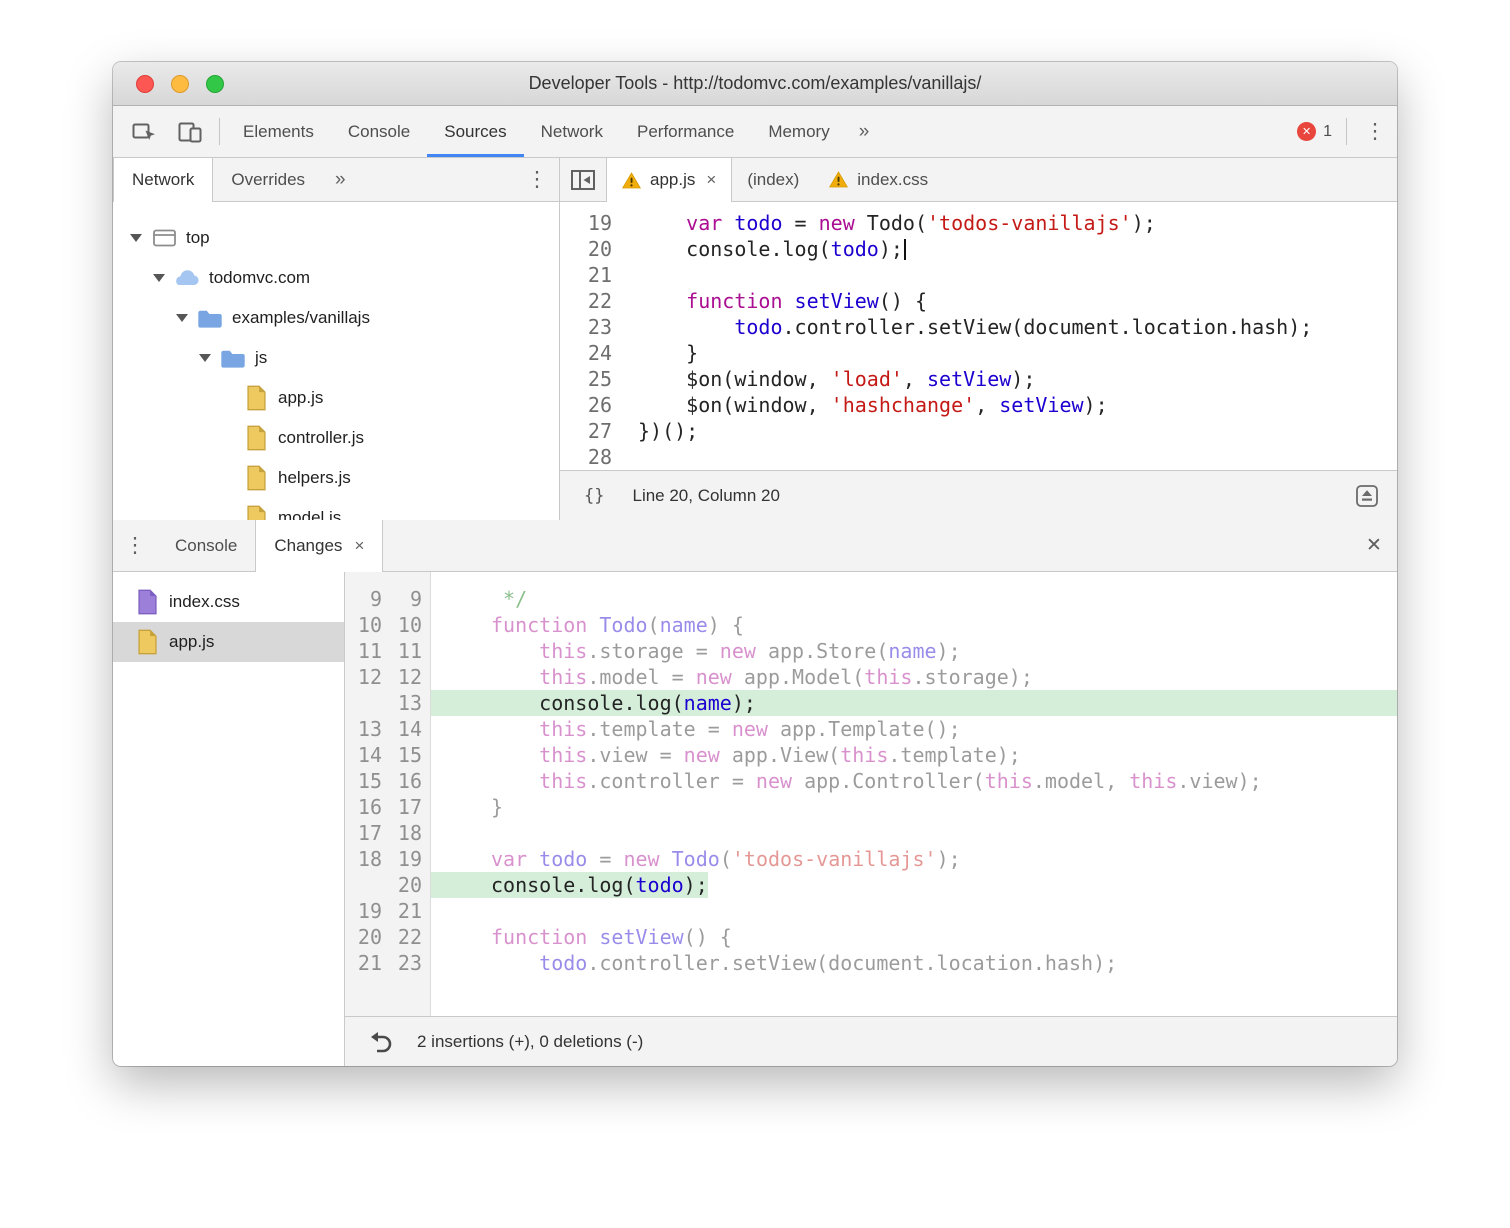  Describe the element at coordinates (228, 642) in the screenshot. I see `changes-file-app-js: app.js` at that location.